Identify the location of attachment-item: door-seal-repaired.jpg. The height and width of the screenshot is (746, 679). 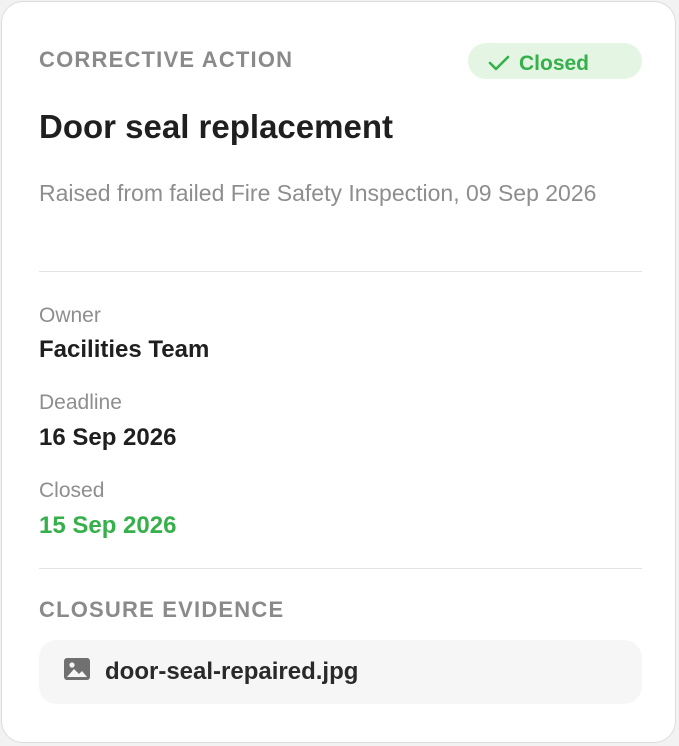
(340, 672).